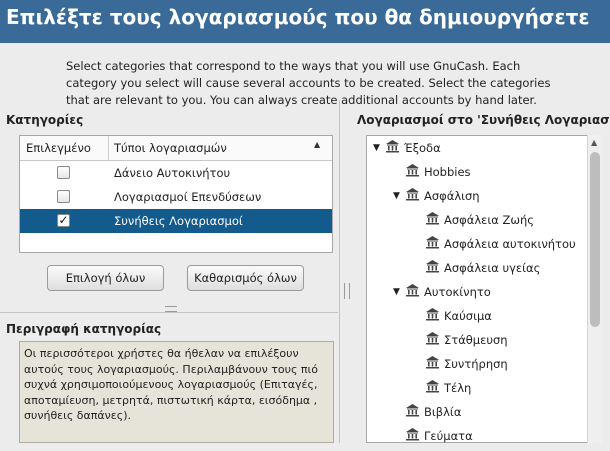 Image resolution: width=610 pixels, height=451 pixels. I want to click on category-checkbox-checked: ✓, so click(63, 220).